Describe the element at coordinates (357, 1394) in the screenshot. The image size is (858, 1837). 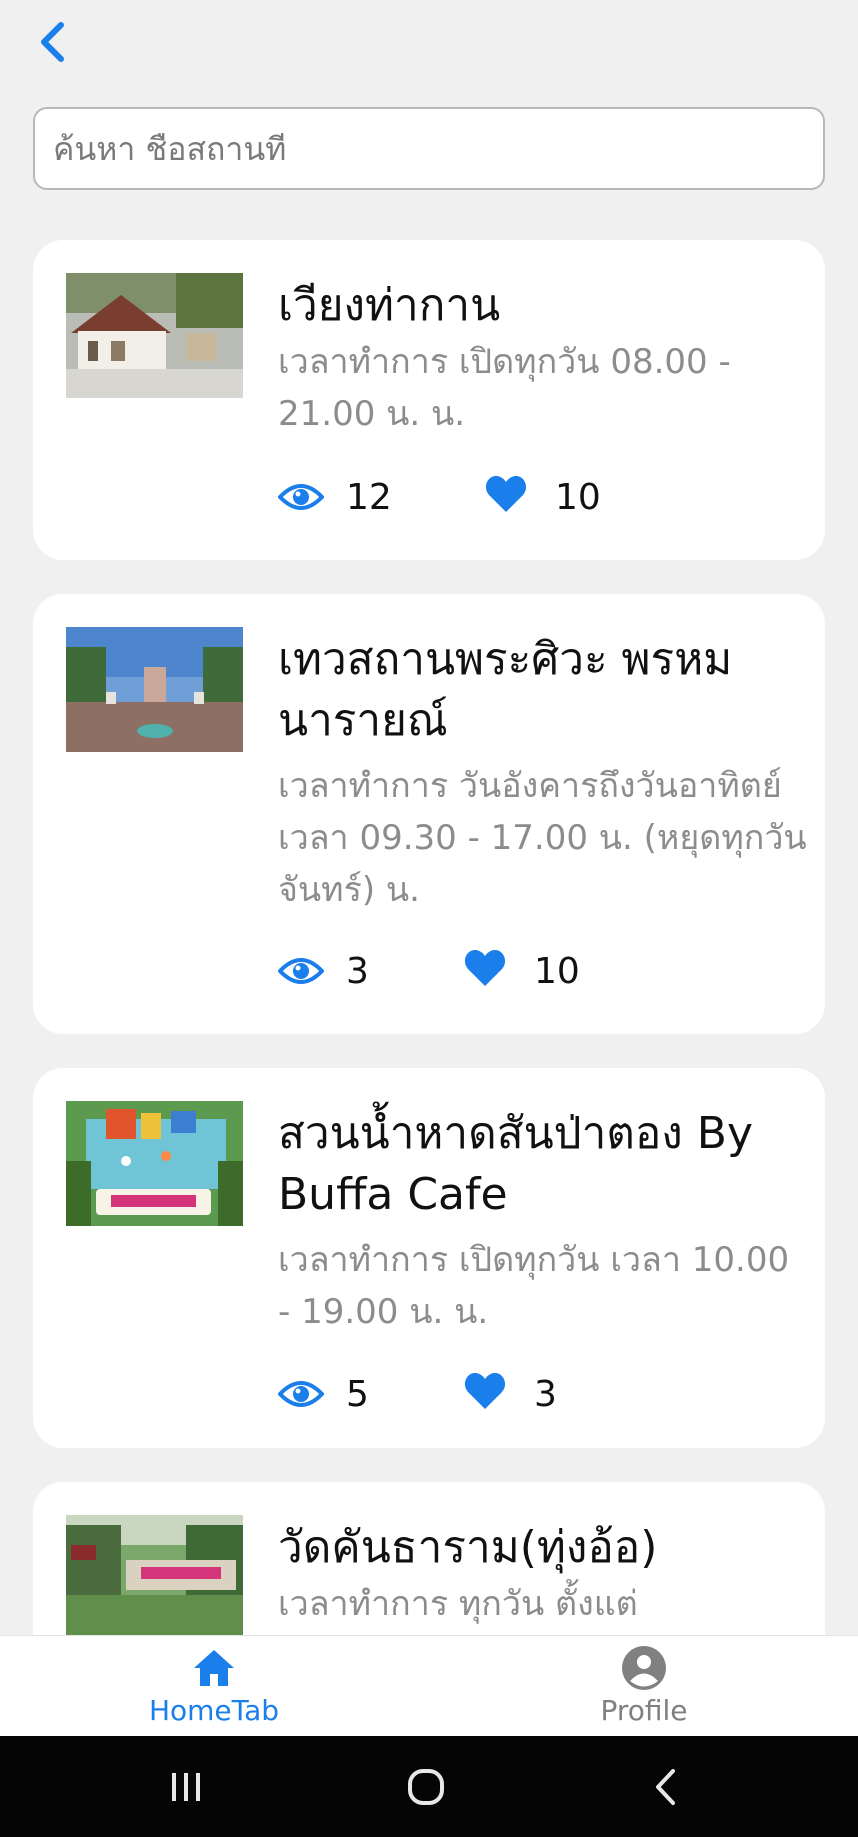
I see `view-count: 5` at that location.